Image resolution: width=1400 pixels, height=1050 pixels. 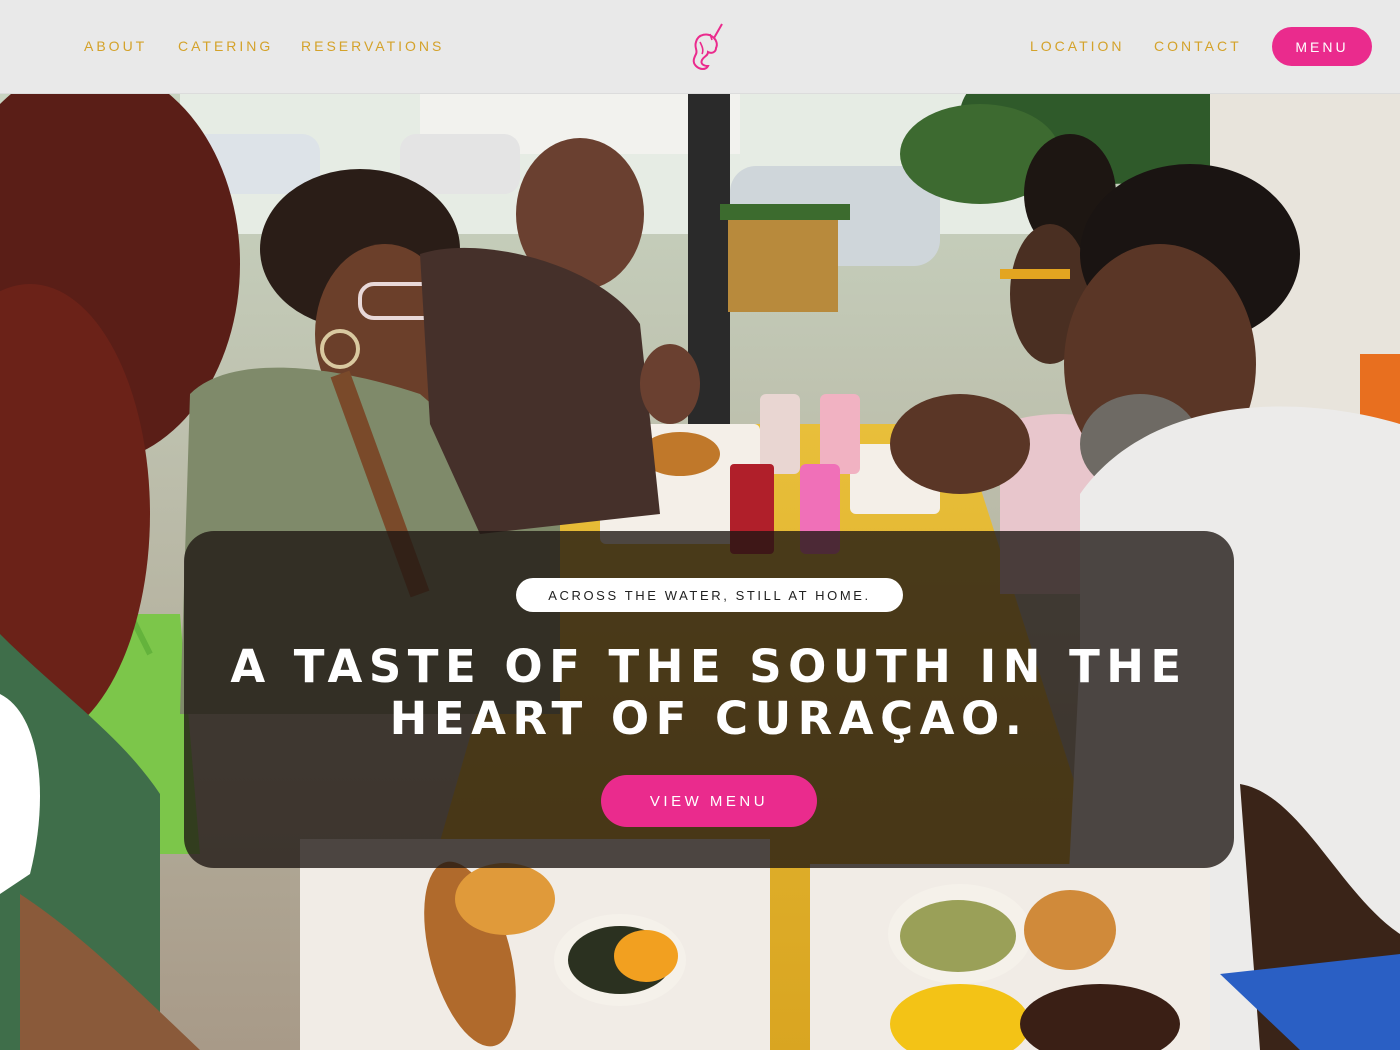 I want to click on nav-about-link: ABOUT, so click(x=115, y=46).